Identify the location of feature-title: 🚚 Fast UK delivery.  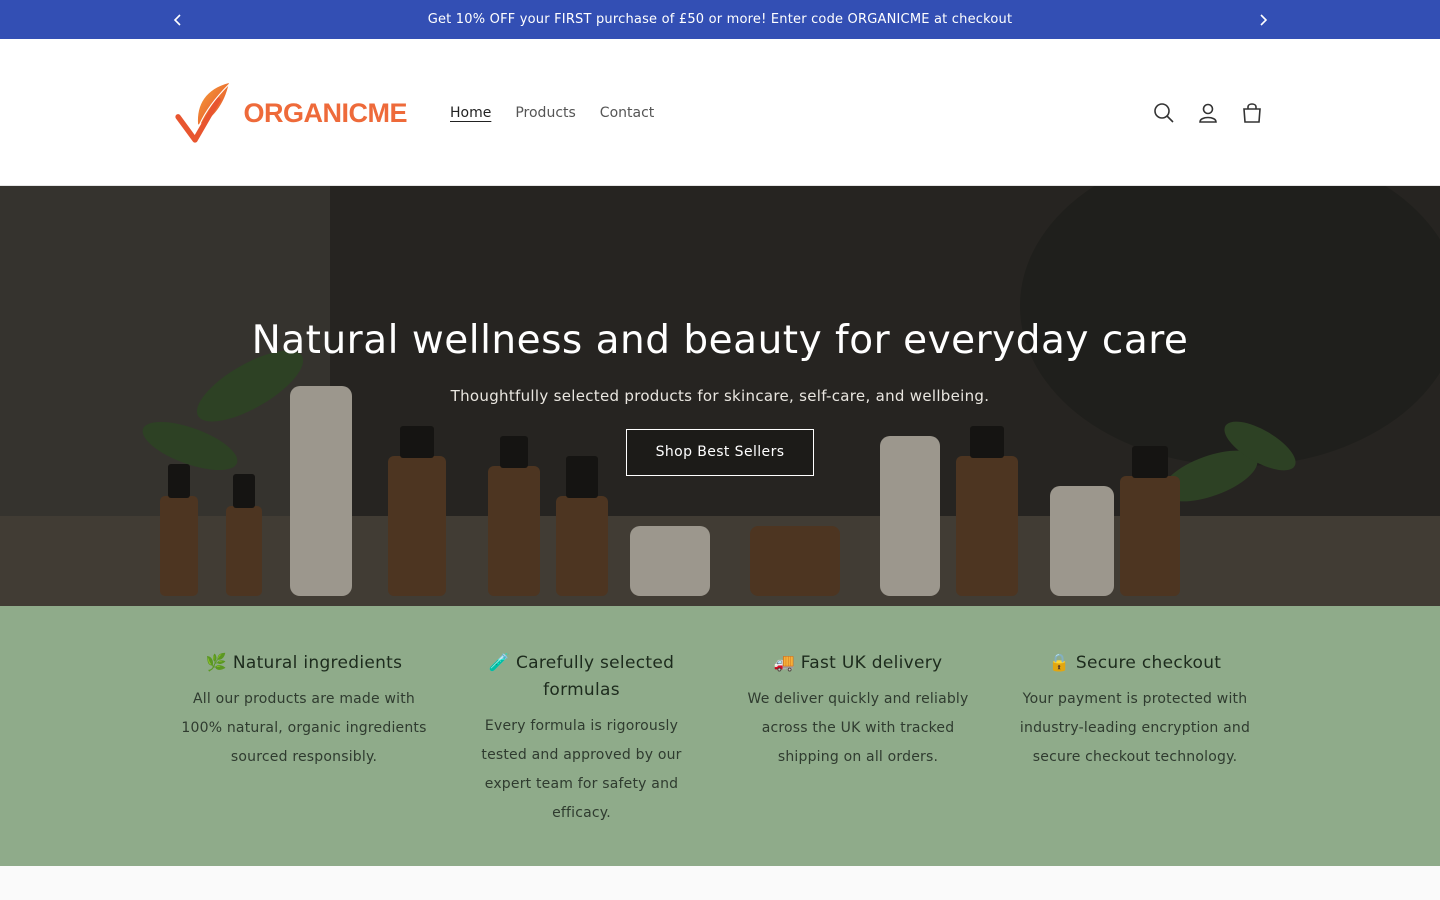
(858, 663).